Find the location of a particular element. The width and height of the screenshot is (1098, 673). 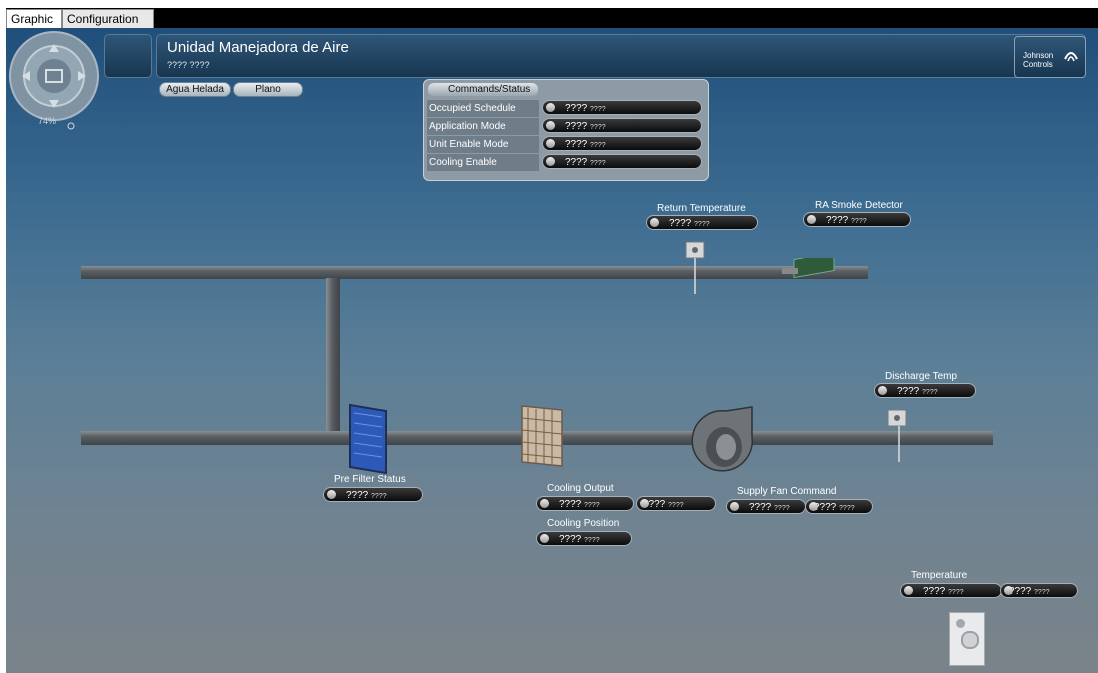

return-temperature-label: Return Temperature is located at coordinates (701, 208).